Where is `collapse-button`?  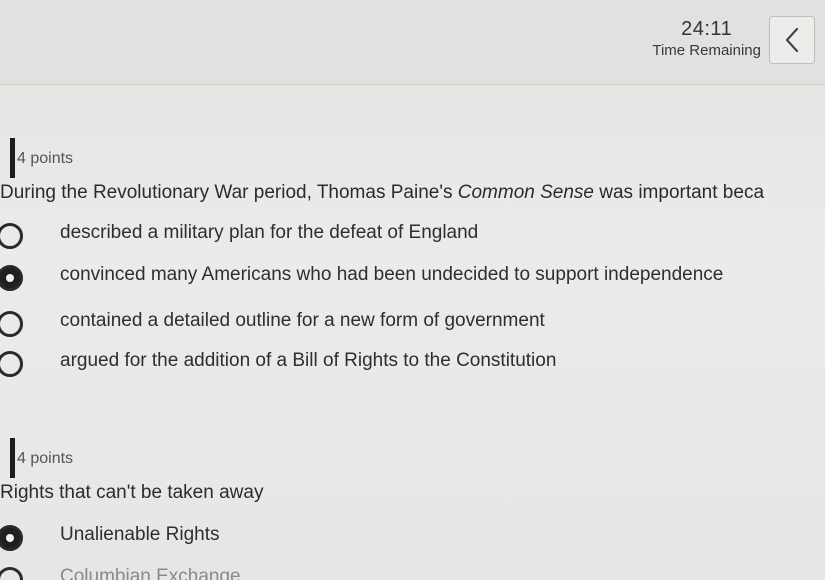 collapse-button is located at coordinates (792, 40).